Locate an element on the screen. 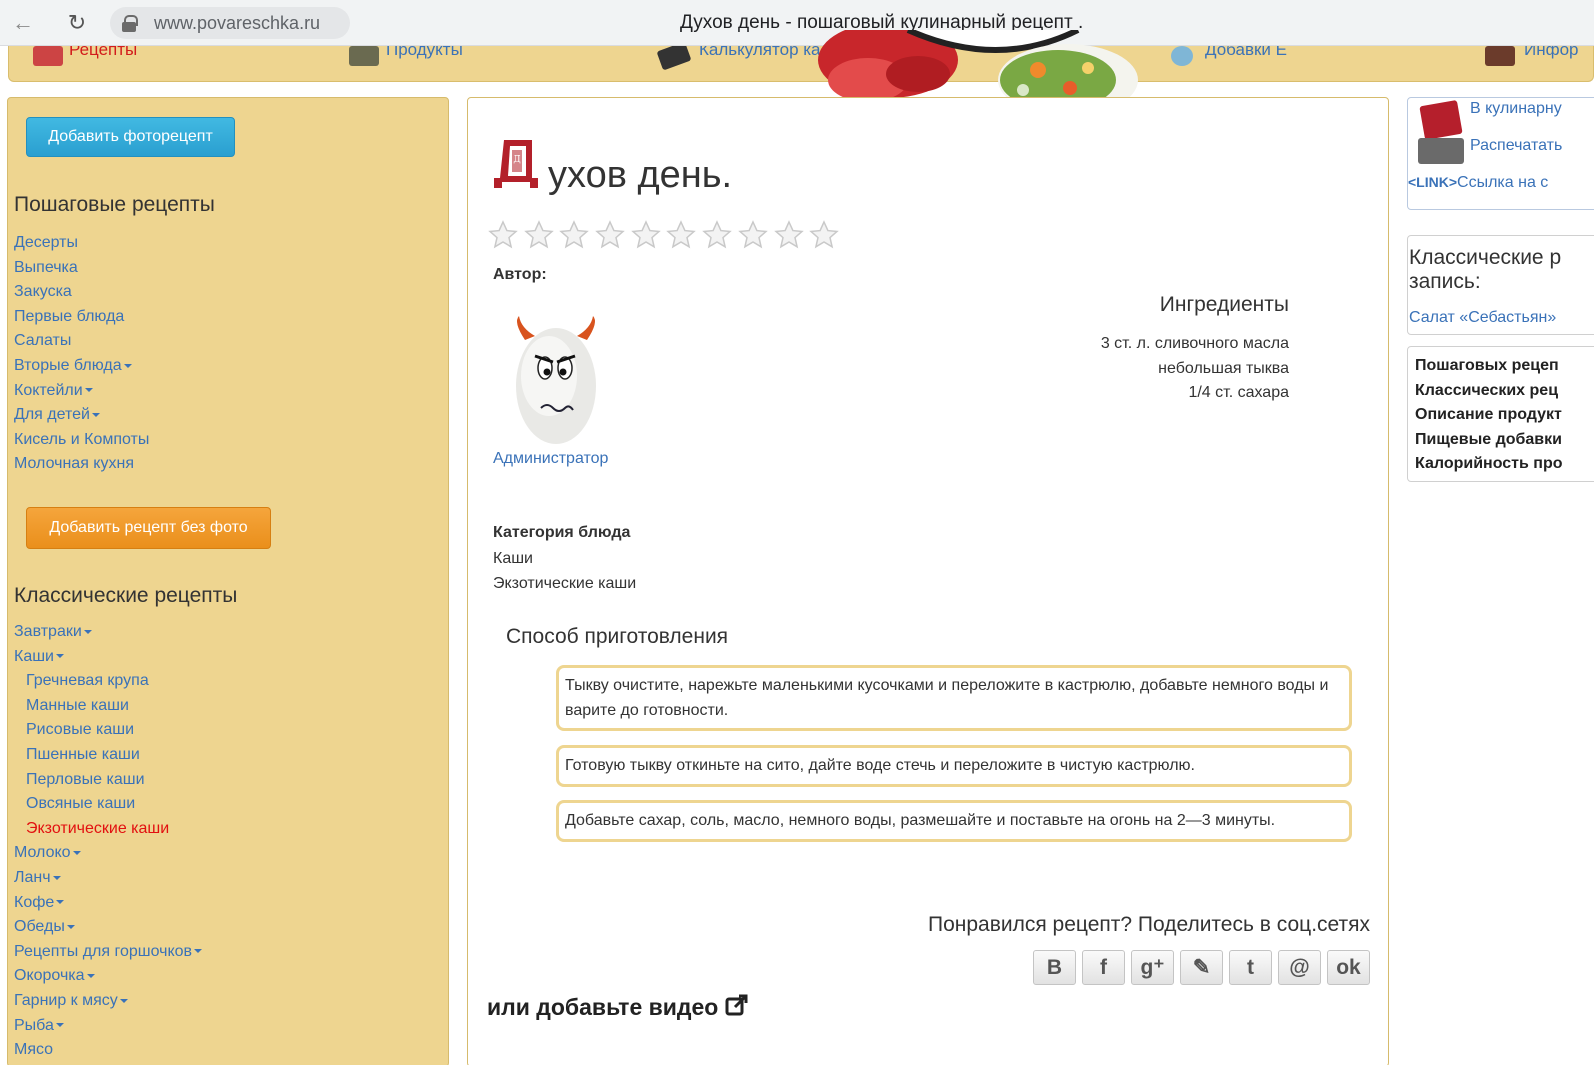 This screenshot has width=1594, height=1065. sidebar-item-porridge: Каши is located at coordinates (108, 657).